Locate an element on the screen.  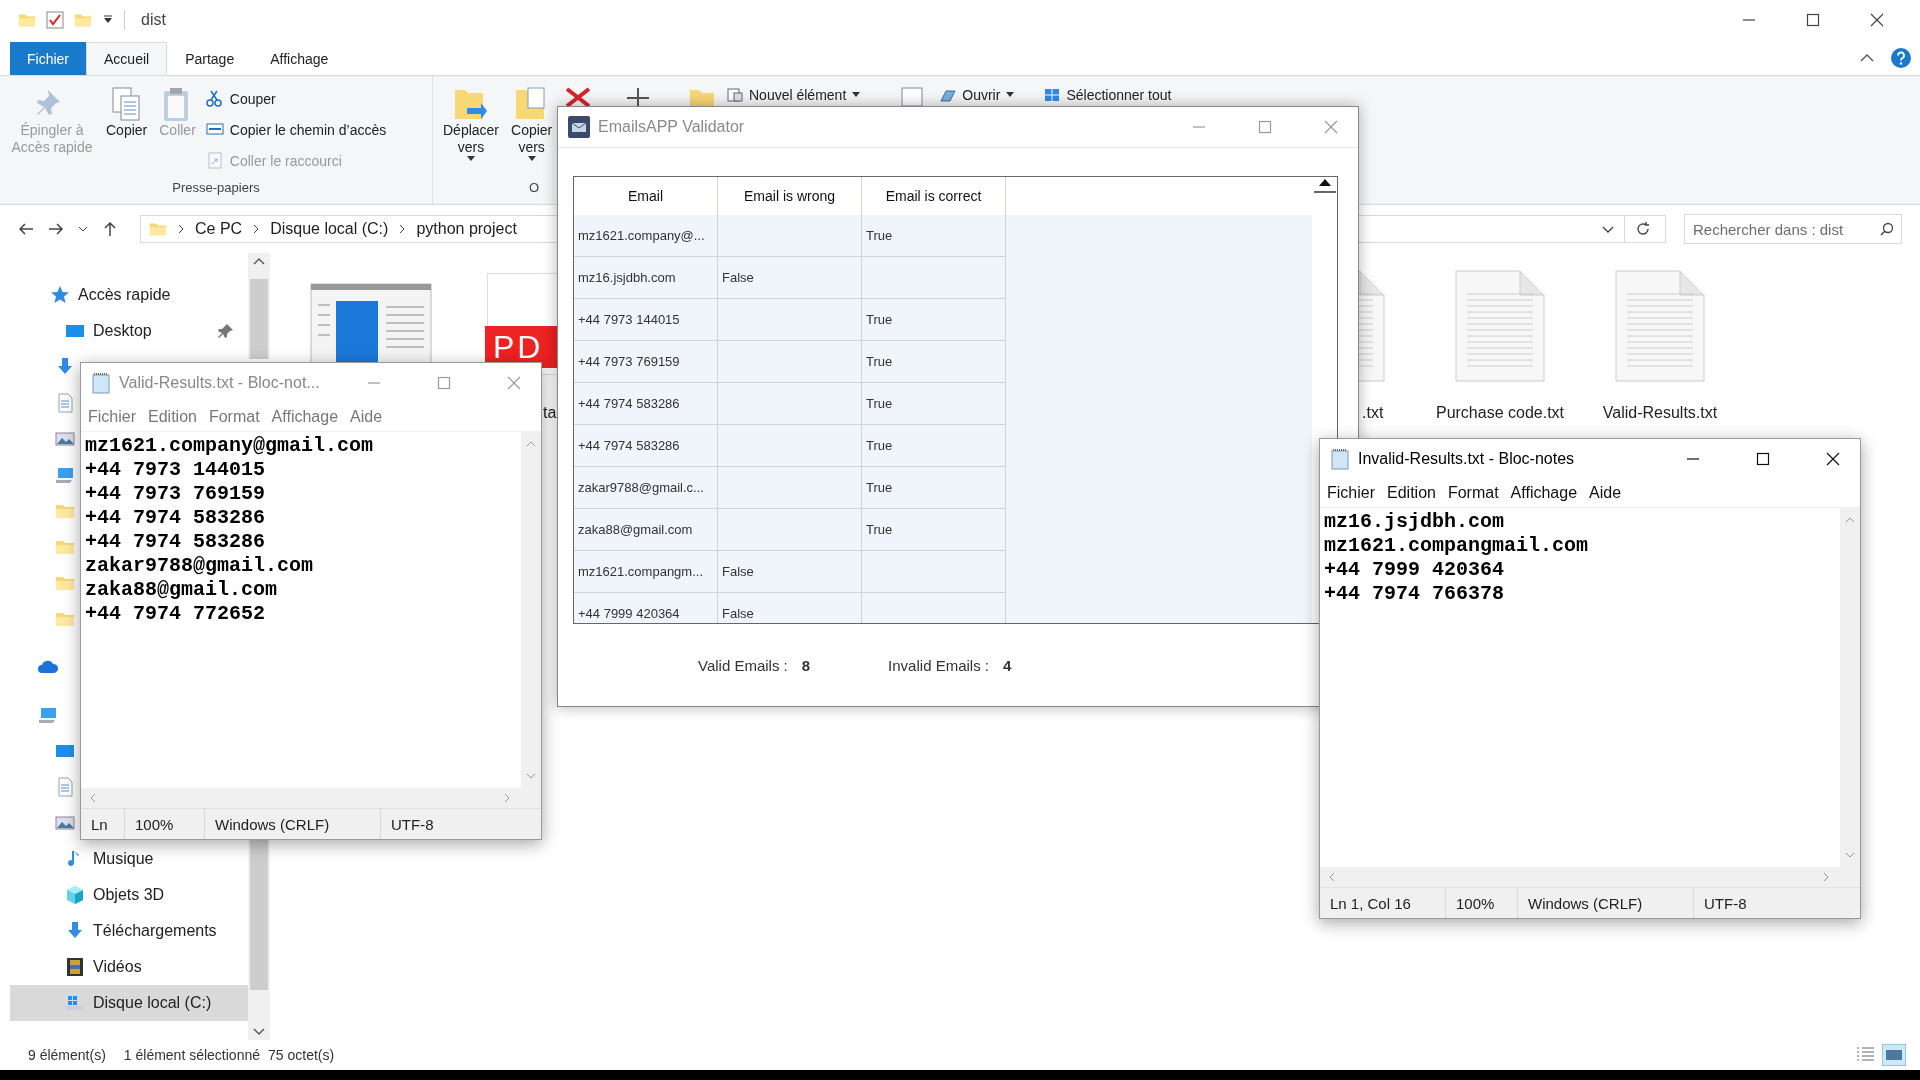
ribbon-button: Sélectionner tout is located at coordinates (1108, 95).